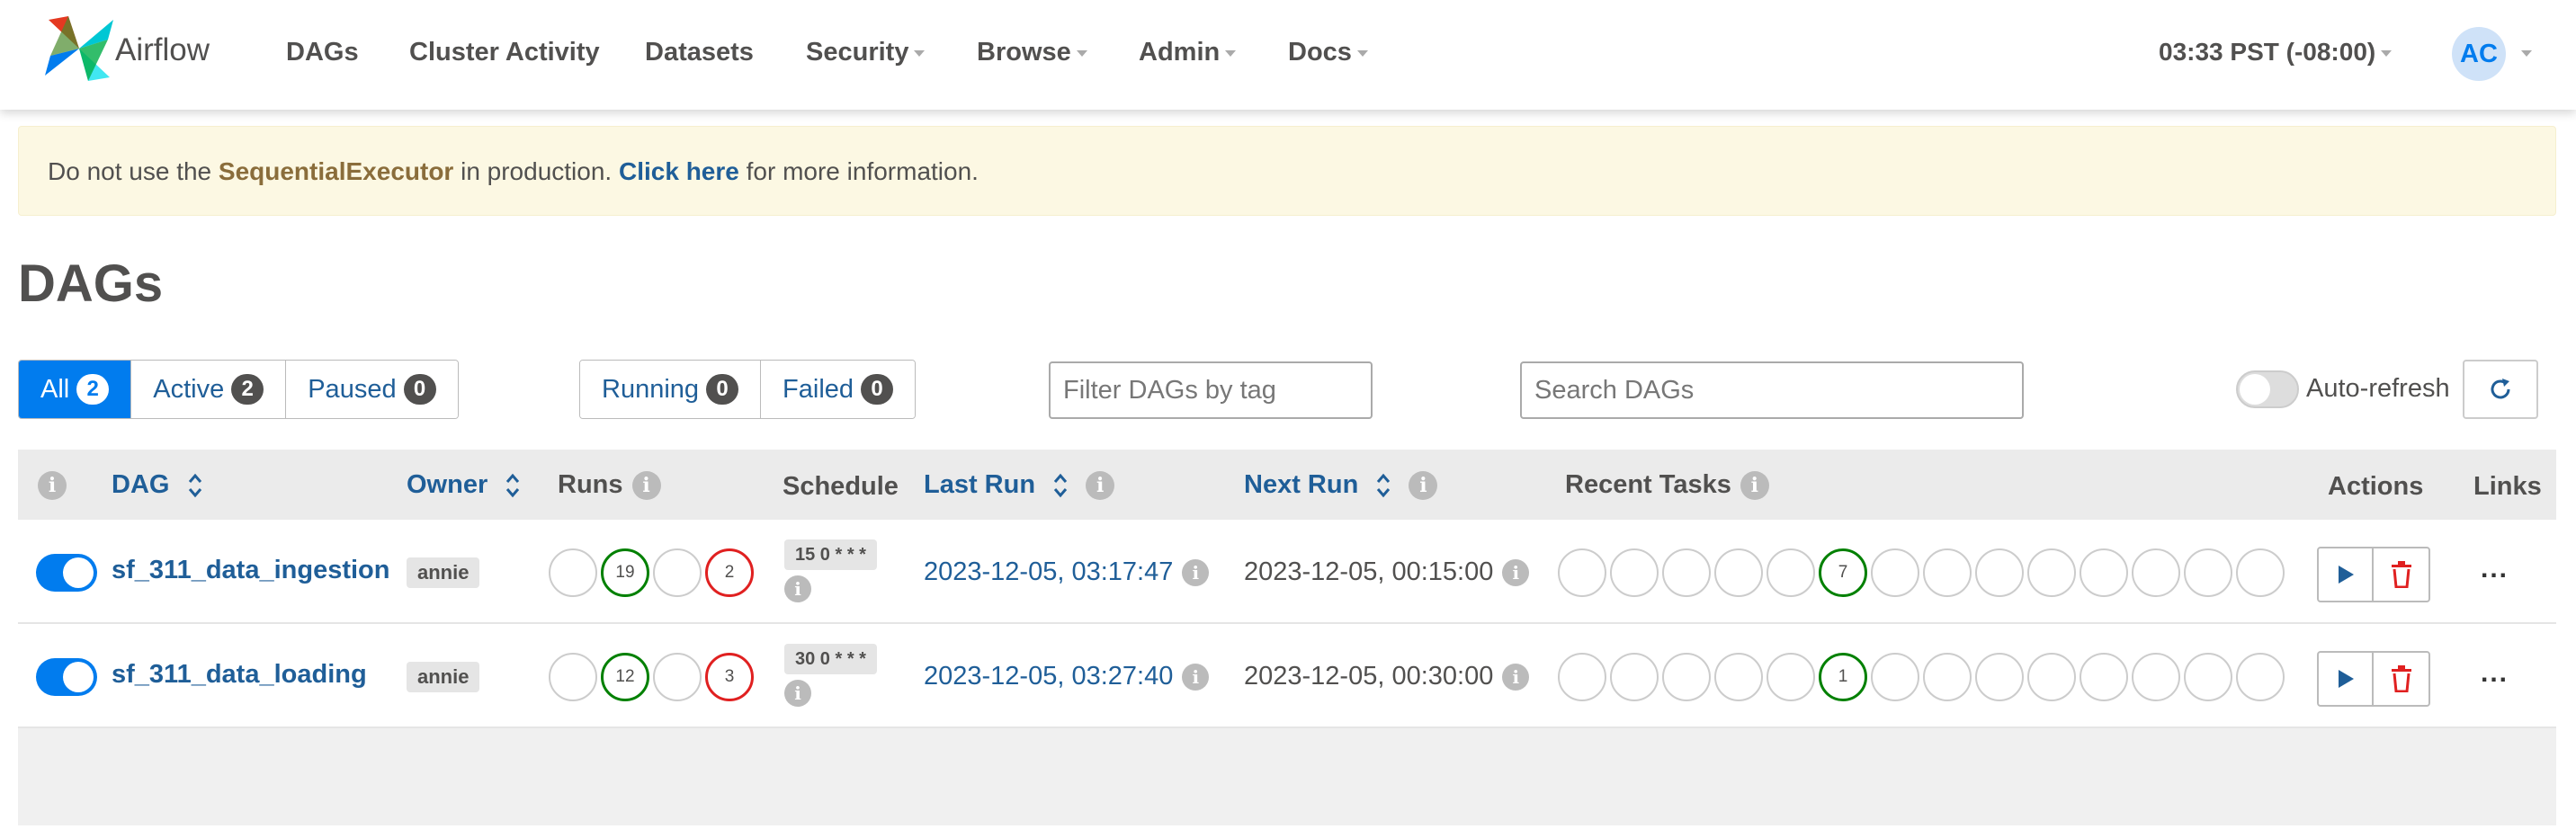 This screenshot has width=2576, height=829. Describe the element at coordinates (877, 389) in the screenshot. I see `count-badge: 0` at that location.